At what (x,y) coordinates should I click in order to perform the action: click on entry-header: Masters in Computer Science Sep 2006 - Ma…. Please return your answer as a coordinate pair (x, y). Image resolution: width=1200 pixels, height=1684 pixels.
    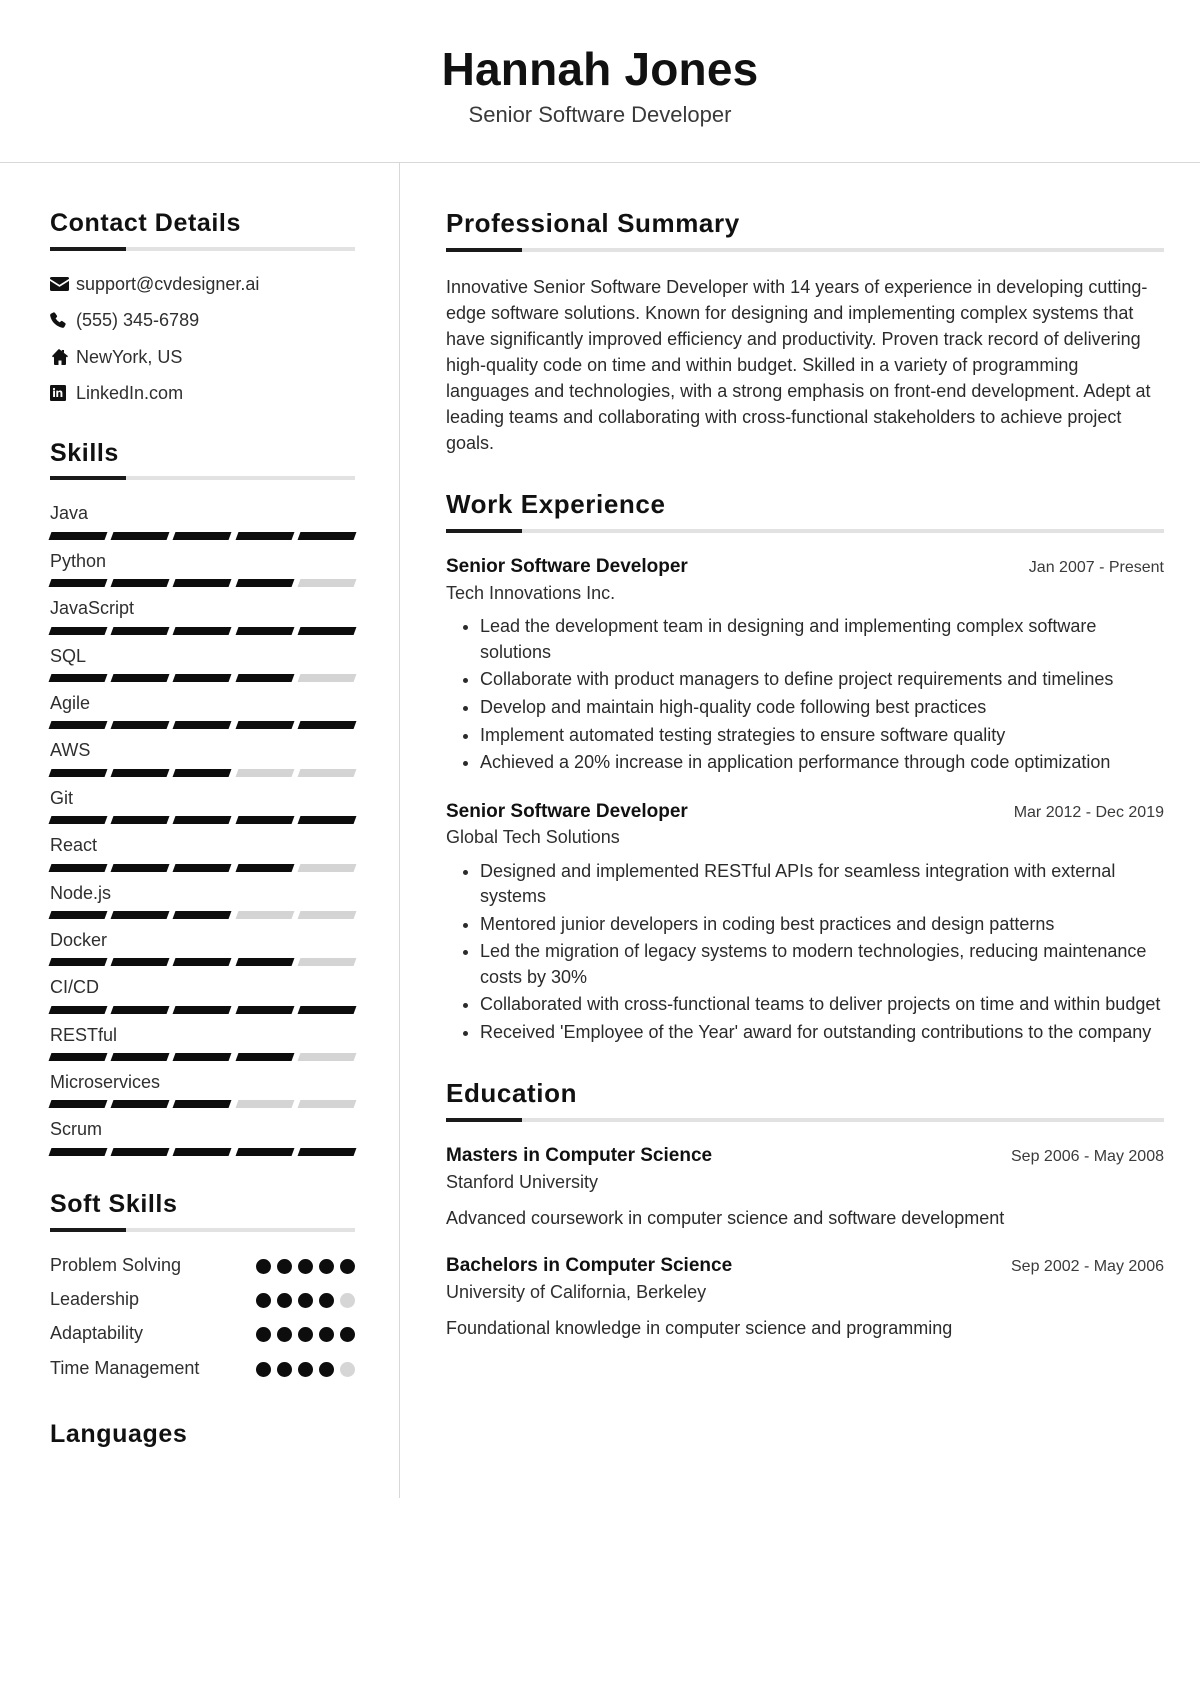
    Looking at the image, I should click on (805, 1156).